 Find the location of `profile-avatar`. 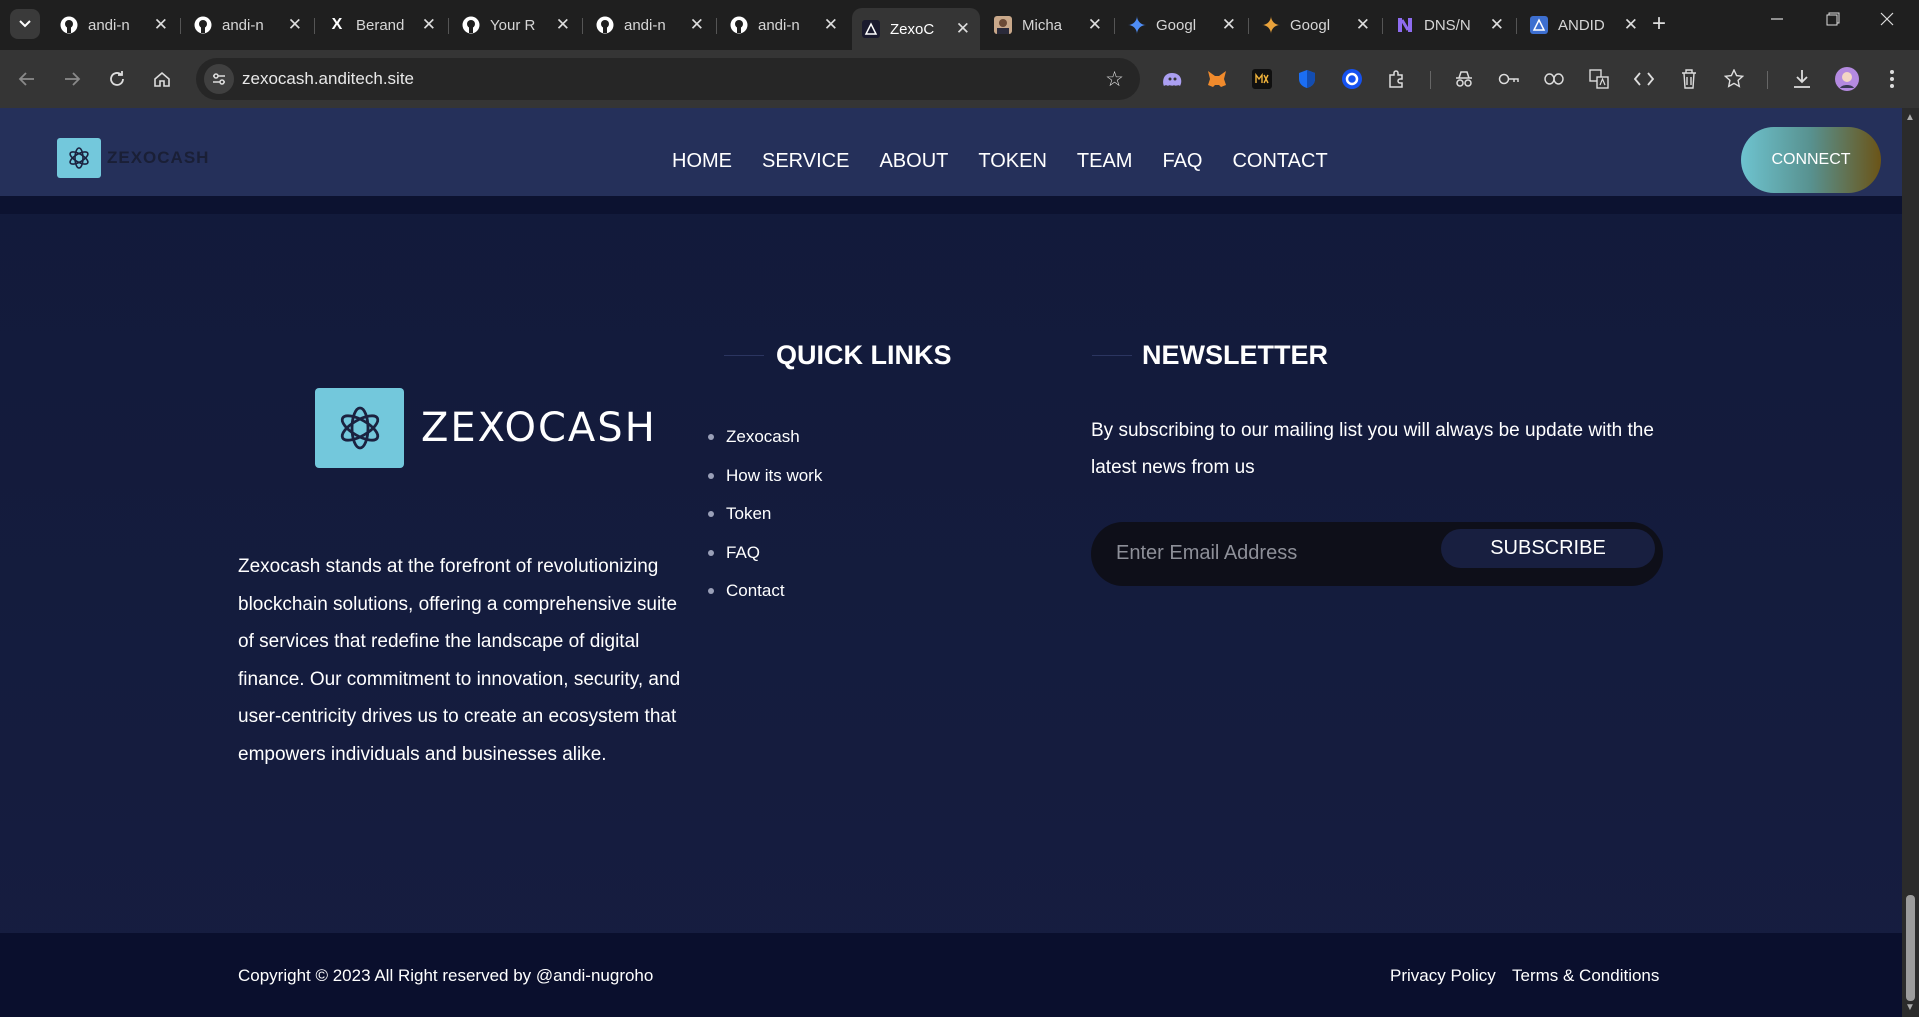

profile-avatar is located at coordinates (1847, 79).